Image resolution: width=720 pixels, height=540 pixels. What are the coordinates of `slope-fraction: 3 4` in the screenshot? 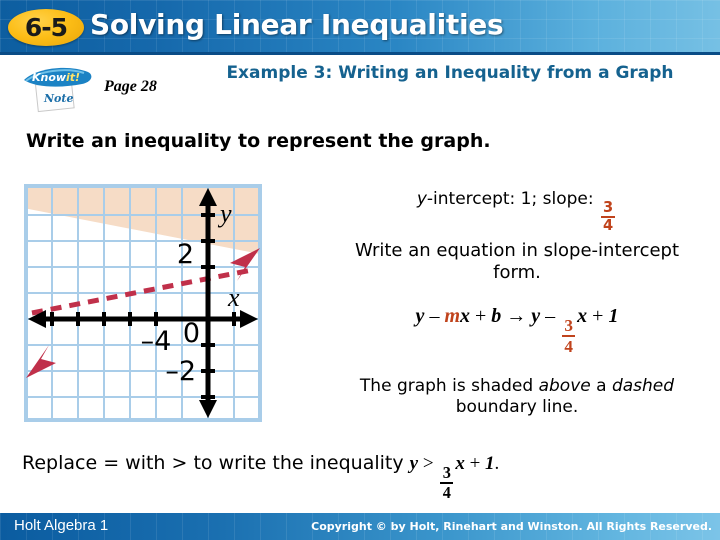 It's located at (608, 216).